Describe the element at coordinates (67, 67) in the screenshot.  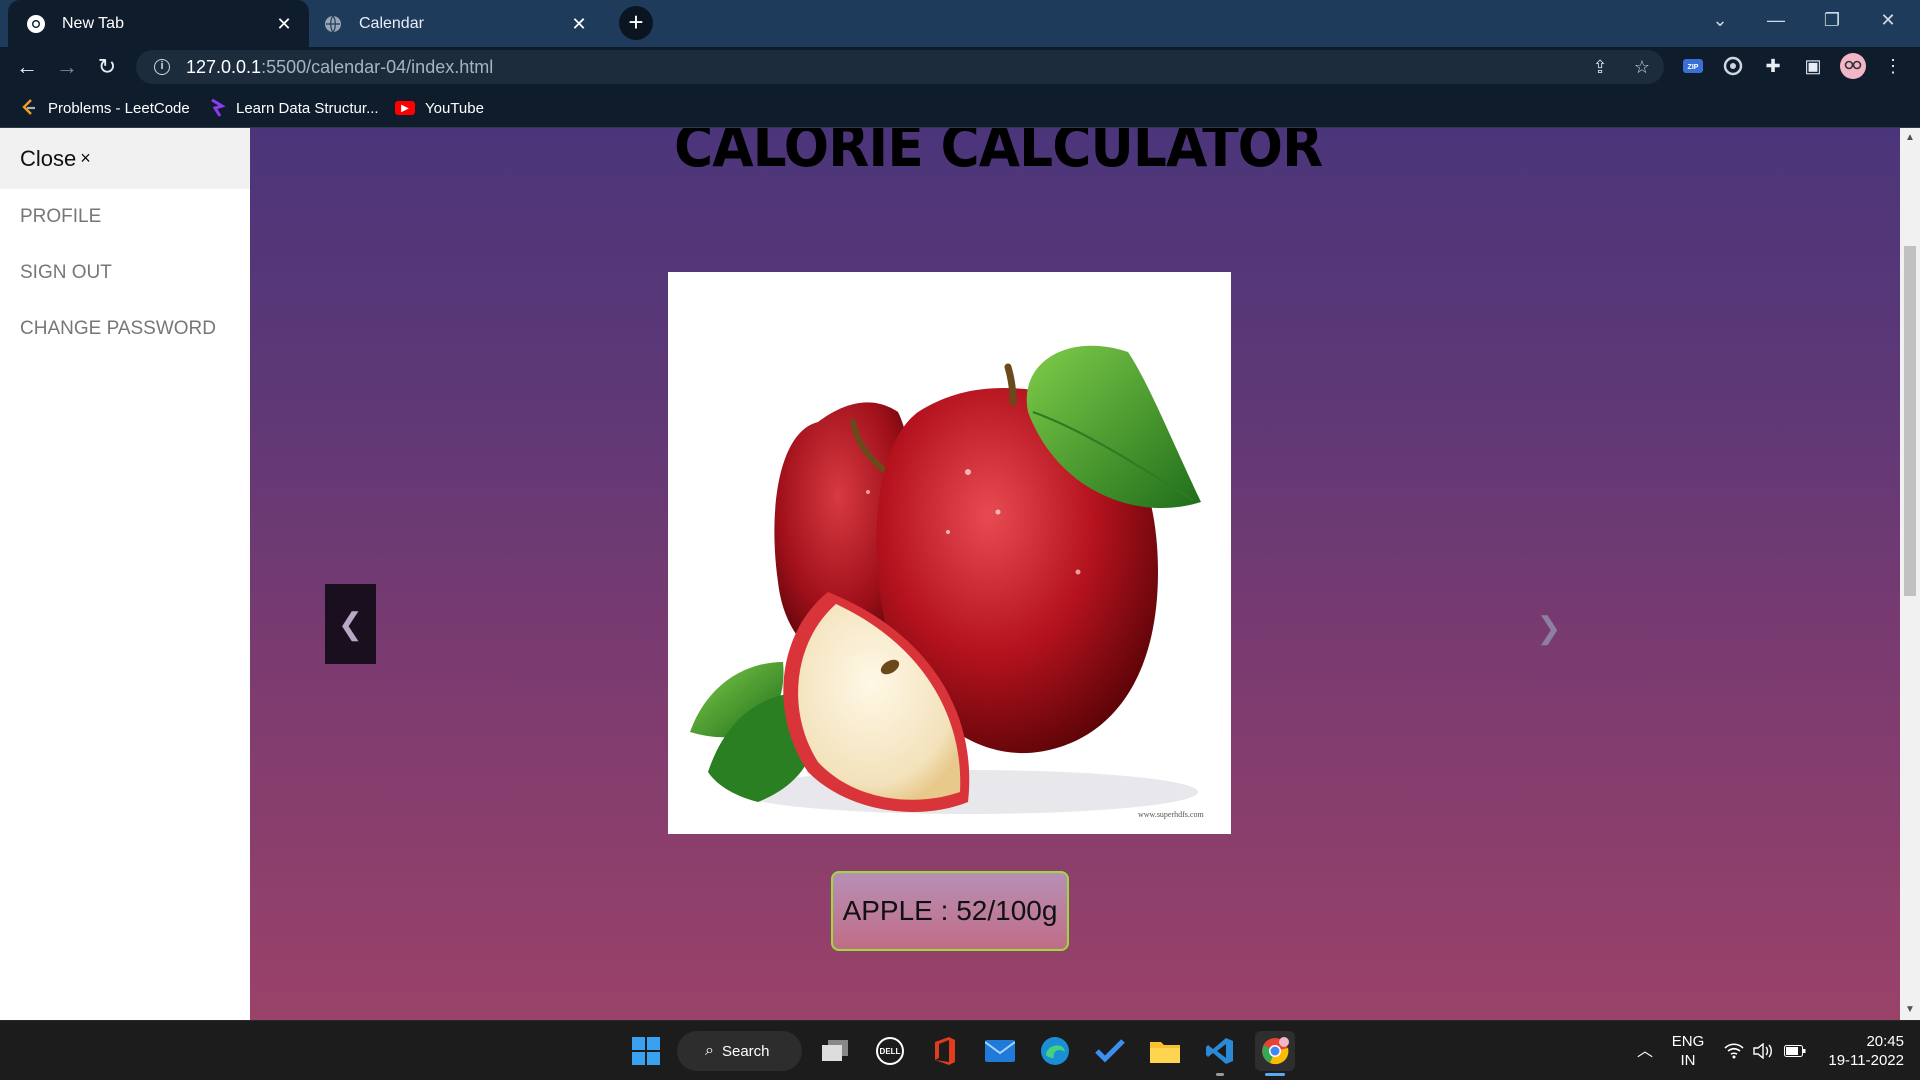
I see `forward-icon: →` at that location.